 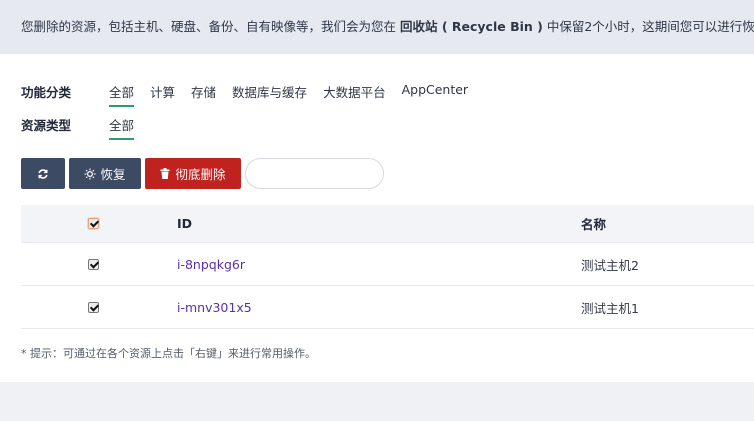 I want to click on resource-id-cell: i-8npqkg6r, so click(x=211, y=264).